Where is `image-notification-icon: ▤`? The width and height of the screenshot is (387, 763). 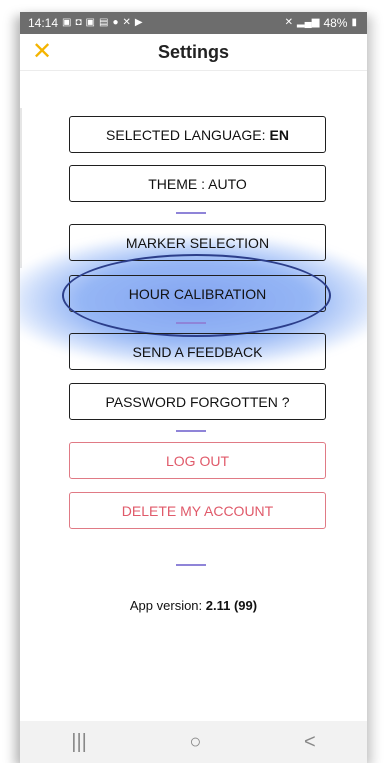 image-notification-icon: ▤ is located at coordinates (103, 22).